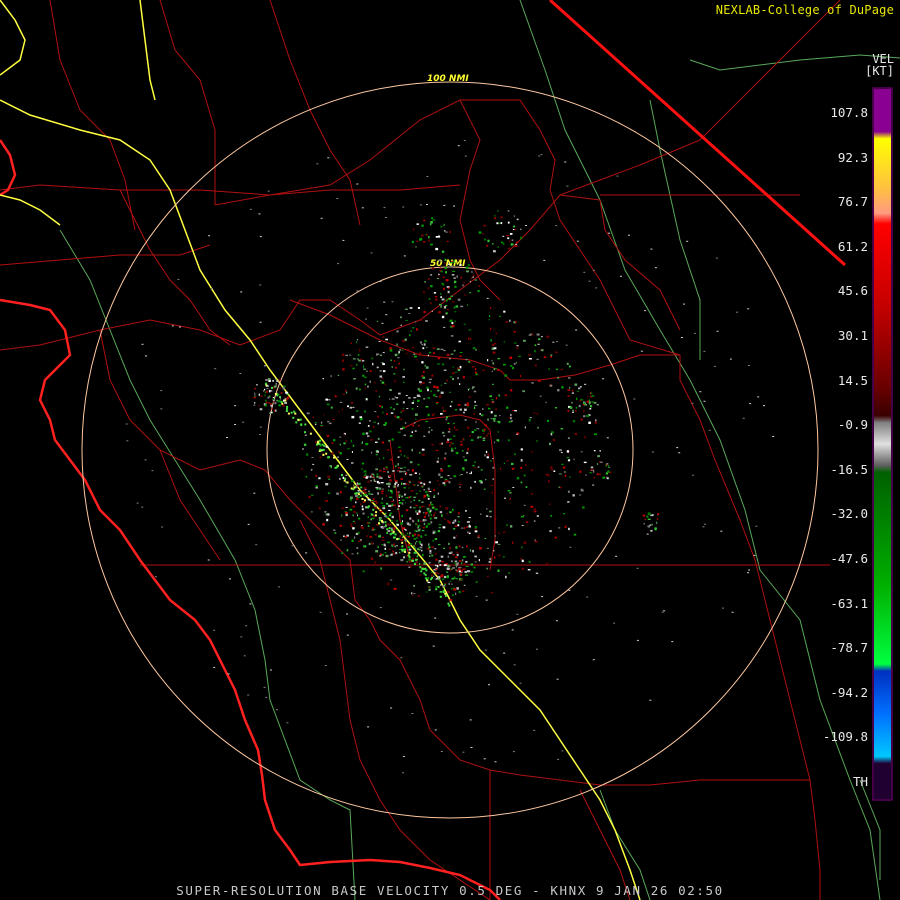 This screenshot has height=900, width=900. Describe the element at coordinates (849, 648) in the screenshot. I see `legend-tick: -78.7` at that location.